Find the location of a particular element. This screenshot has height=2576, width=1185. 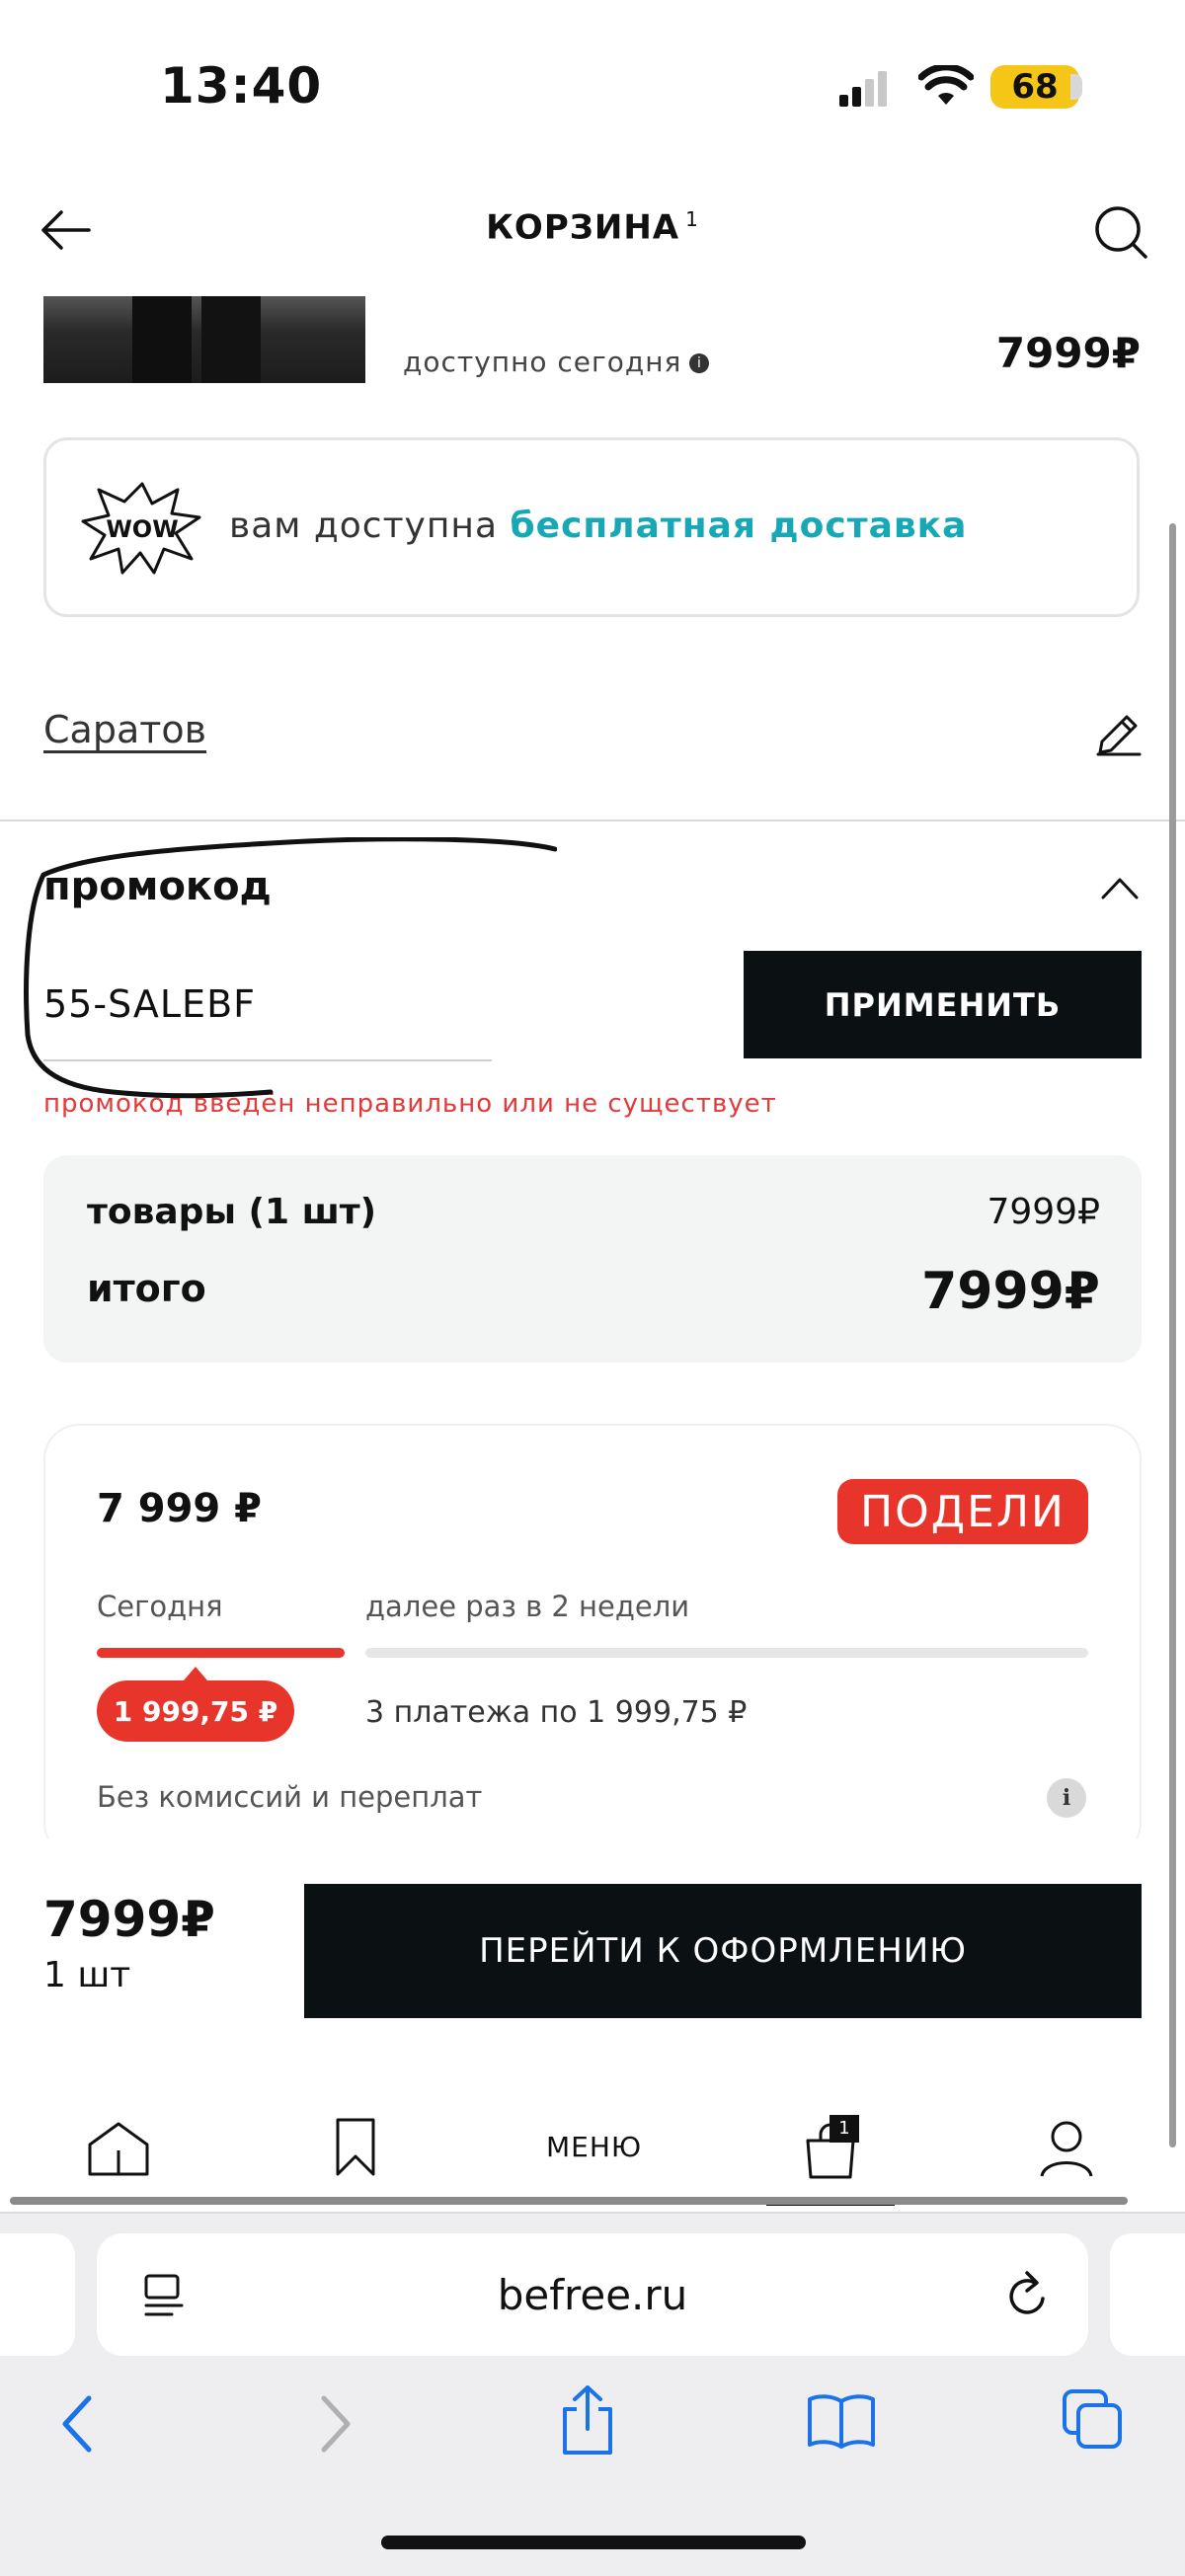

signal-icon is located at coordinates (863, 89).